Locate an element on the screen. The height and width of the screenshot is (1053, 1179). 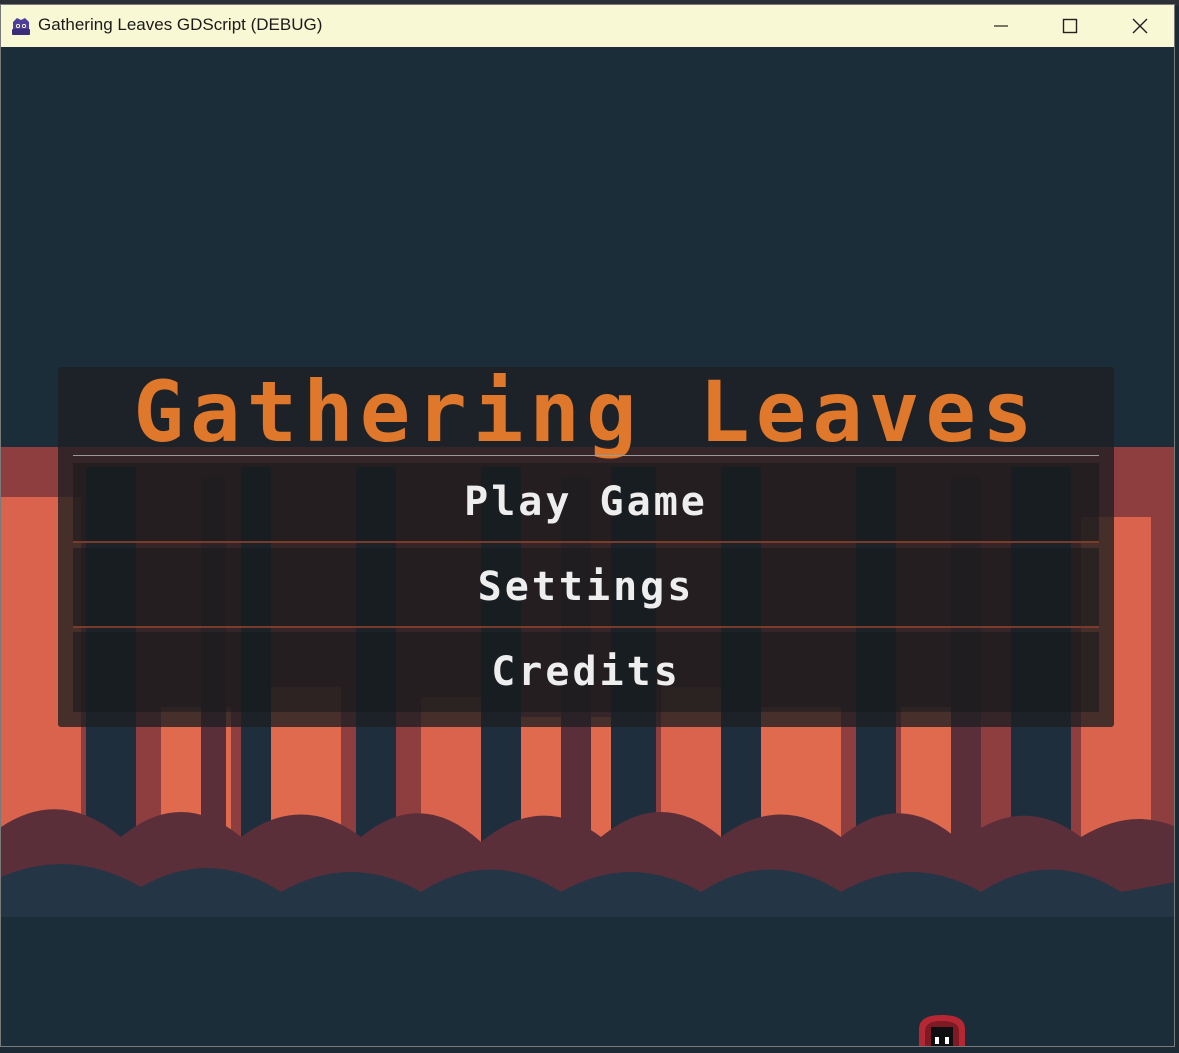
title-divider is located at coordinates (586, 455).